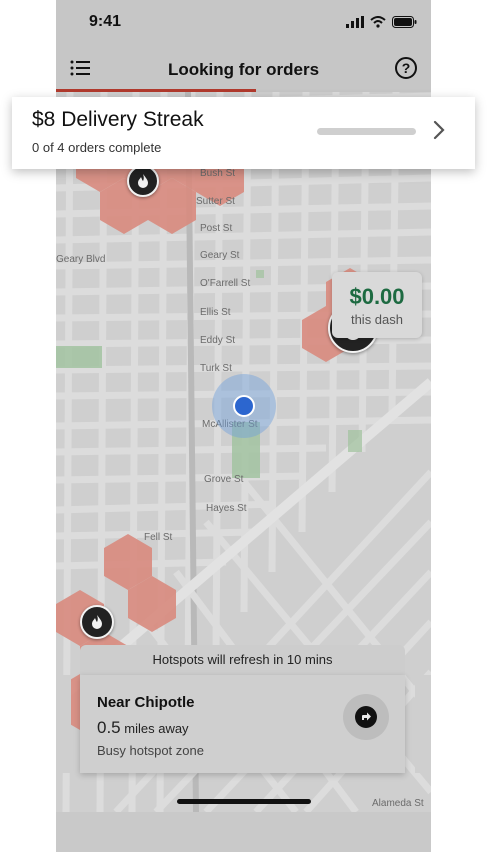  I want to click on distance-value: 0.5, so click(109, 727).